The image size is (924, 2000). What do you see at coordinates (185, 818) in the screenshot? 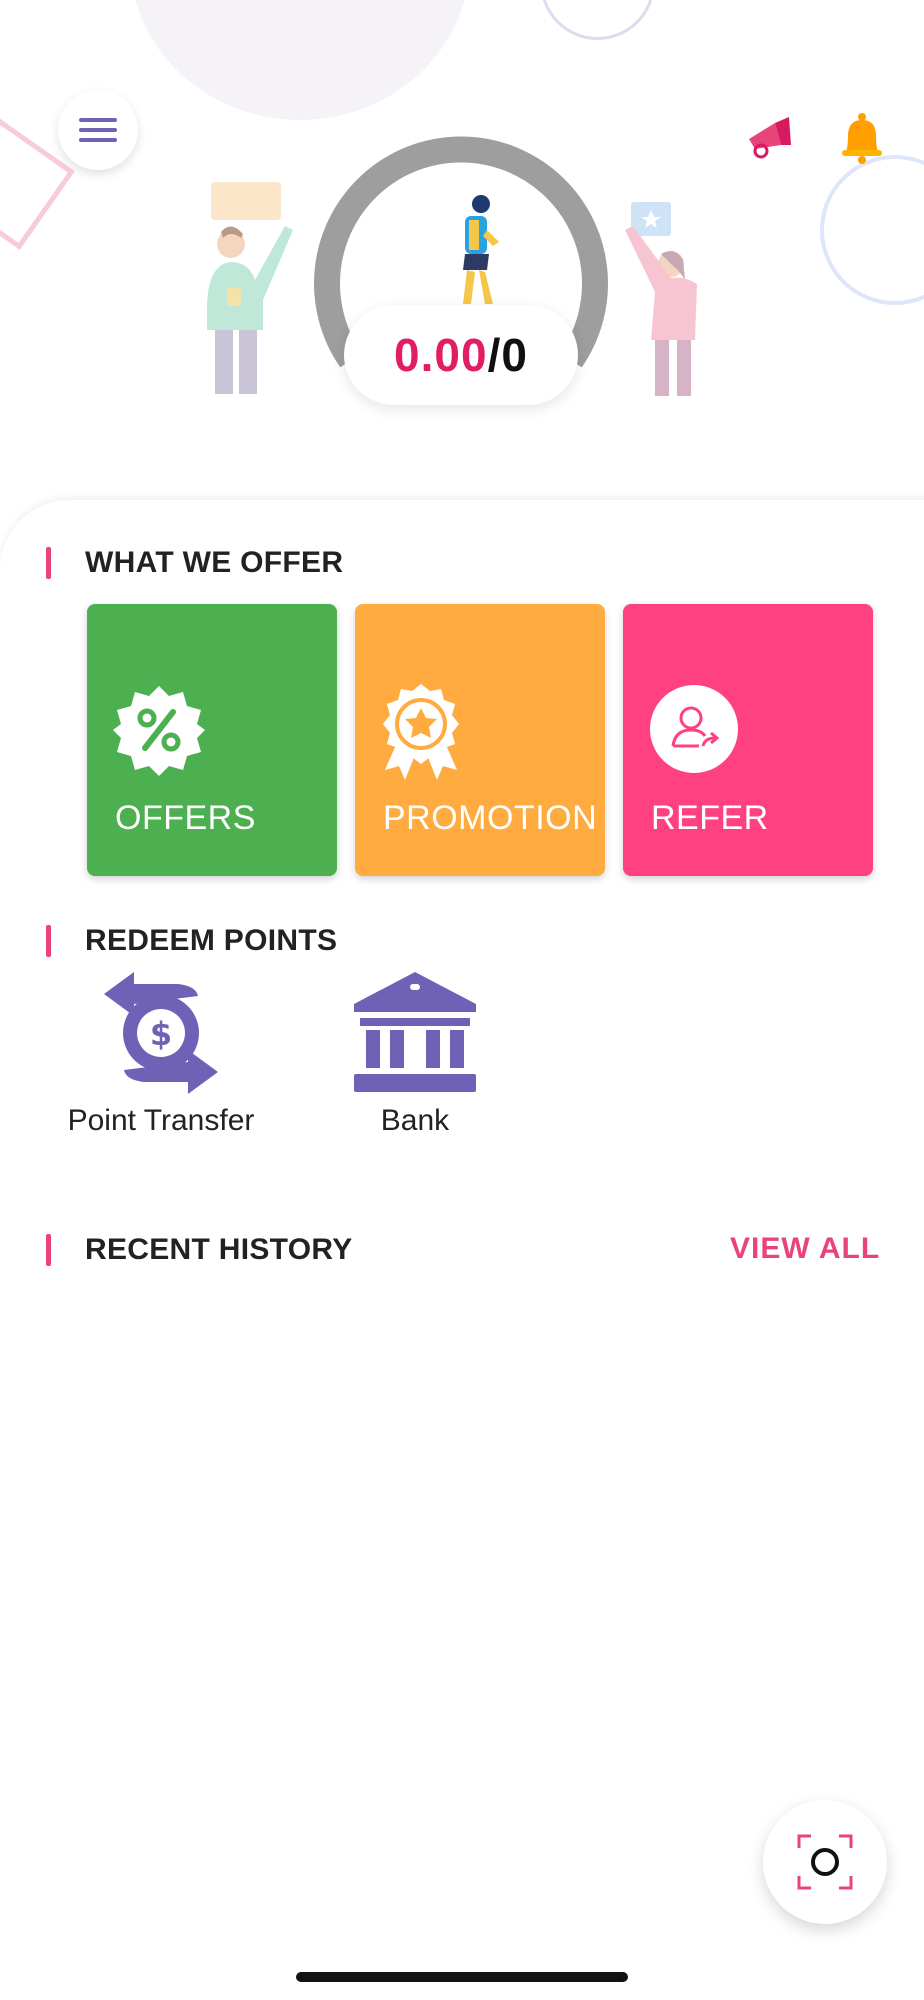
I see `offers-label: OFFERS` at bounding box center [185, 818].